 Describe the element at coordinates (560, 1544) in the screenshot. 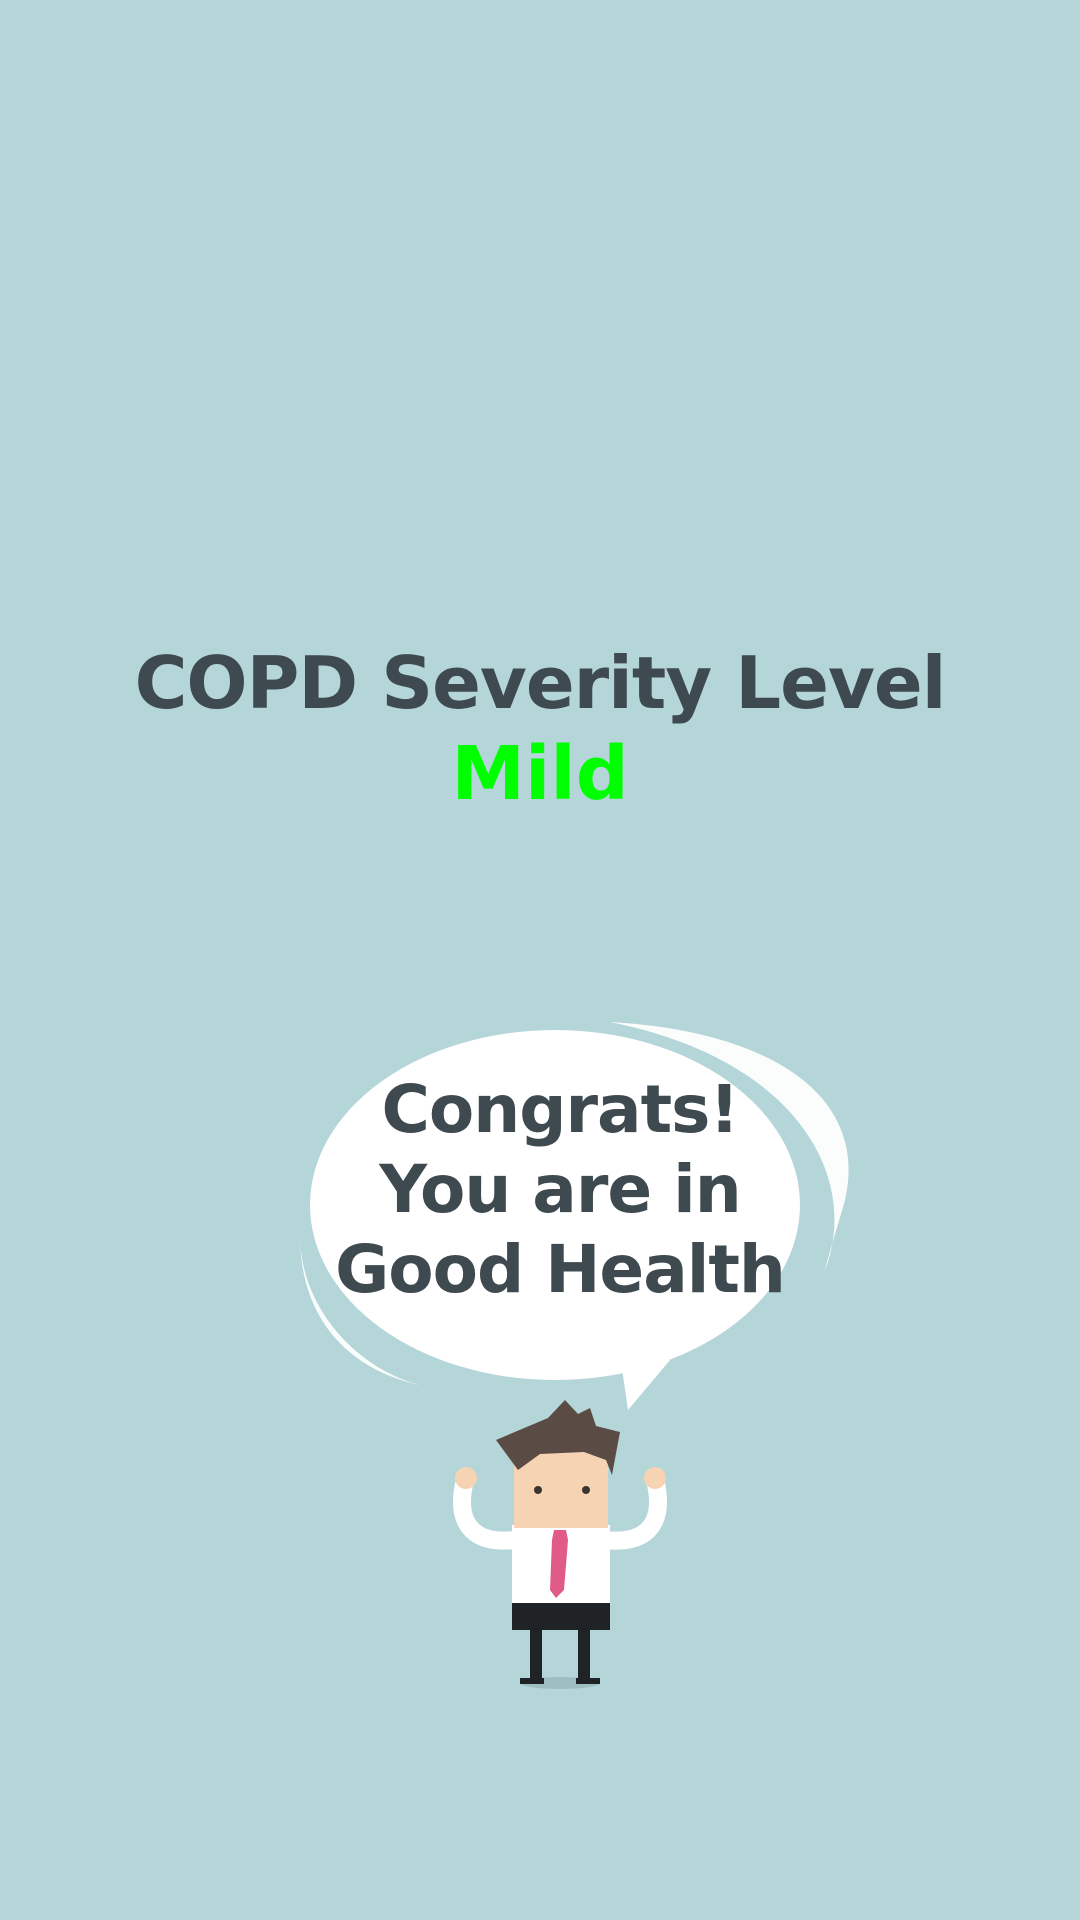

I see `businessman-icon` at that location.